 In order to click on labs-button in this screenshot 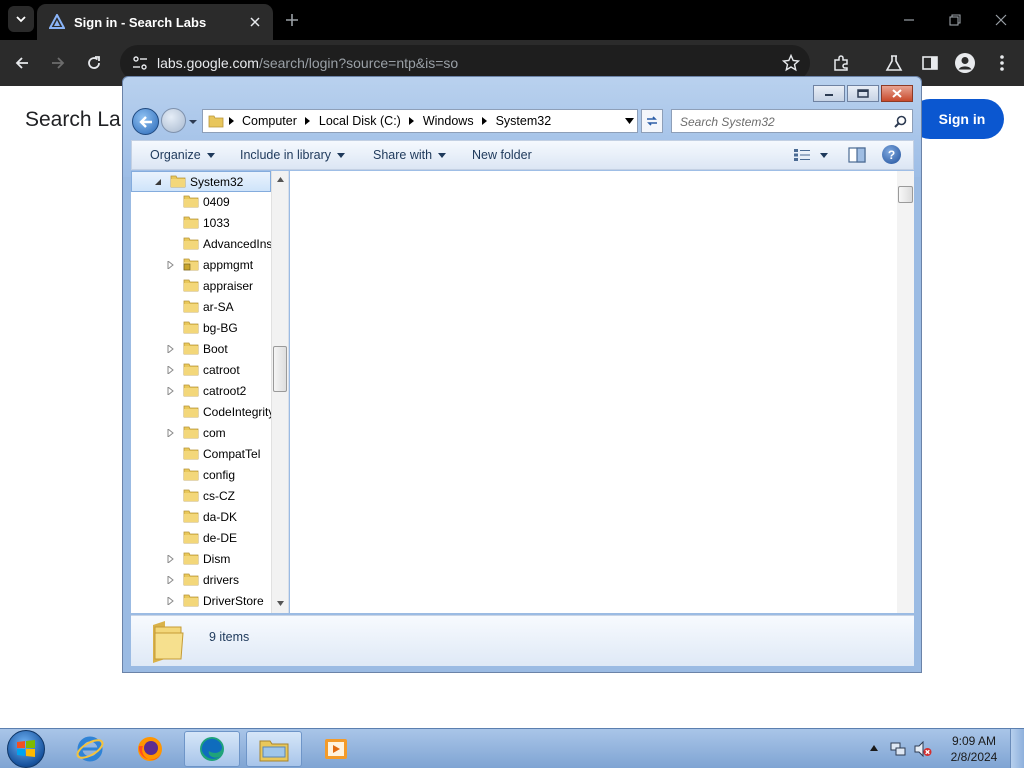, I will do `click(894, 63)`.